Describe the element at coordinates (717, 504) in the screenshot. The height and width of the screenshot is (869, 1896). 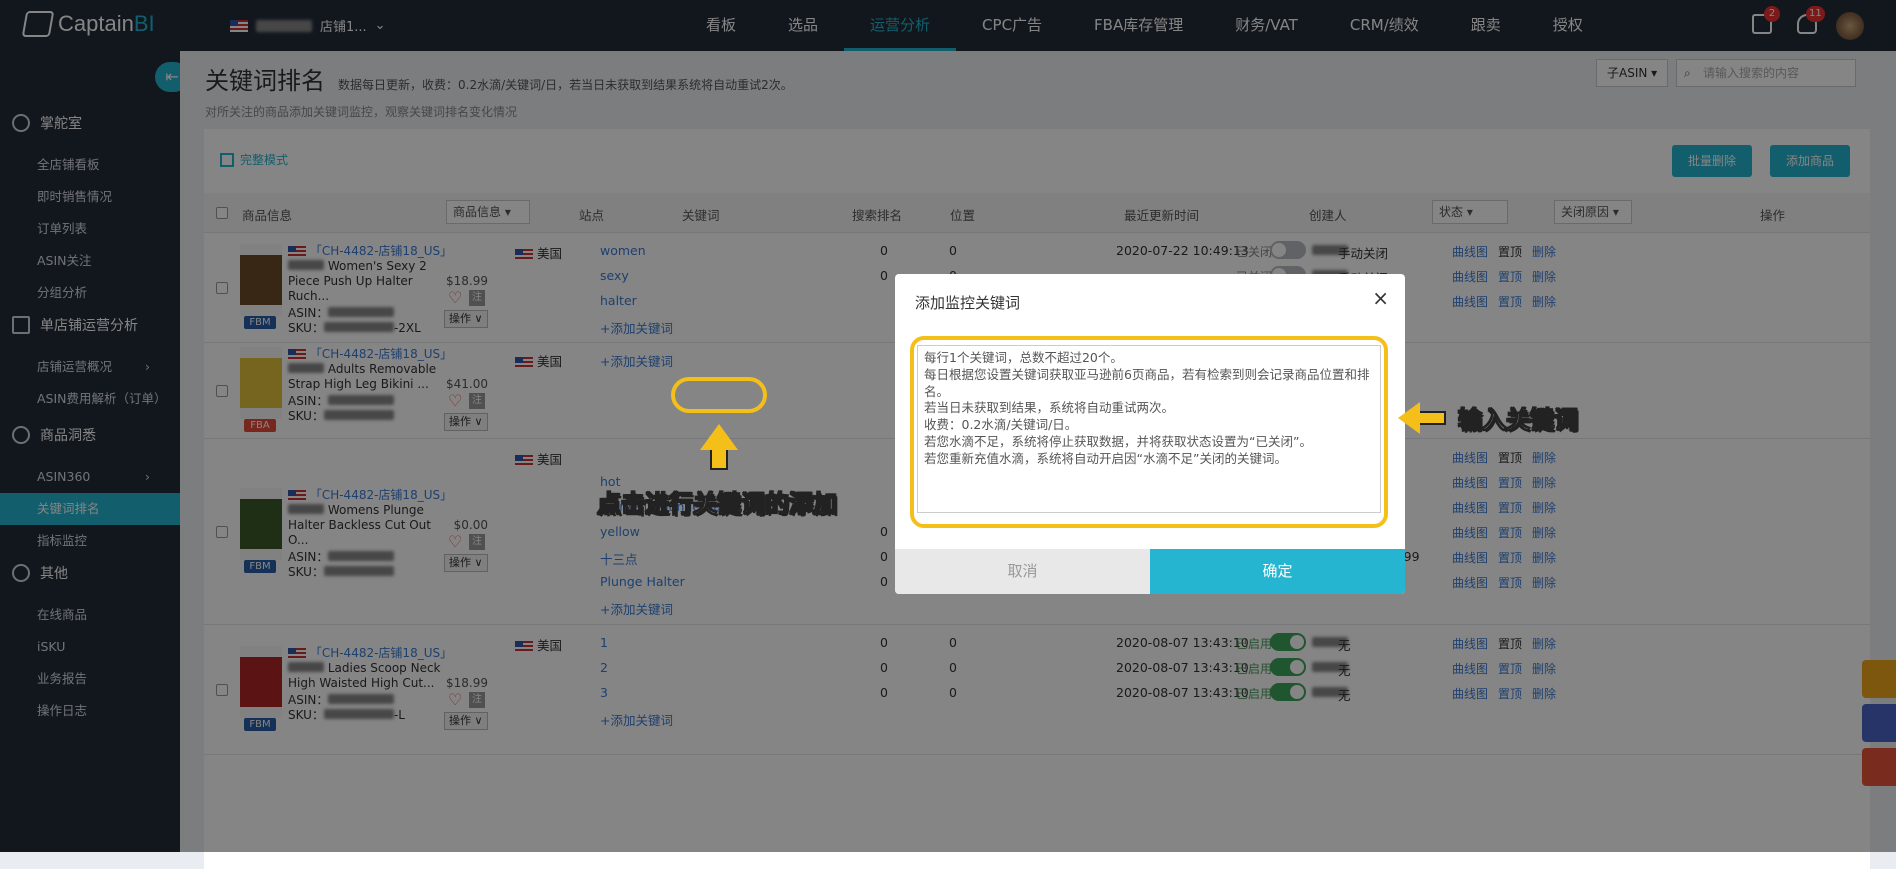
I see `add-keyword-callout: 点击进行关键词的添加` at that location.